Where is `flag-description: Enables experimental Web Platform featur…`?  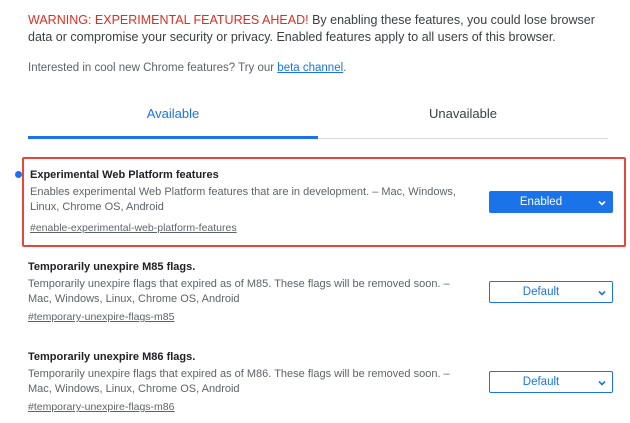
flag-description: Enables experimental Web Platform featur… is located at coordinates (243, 199).